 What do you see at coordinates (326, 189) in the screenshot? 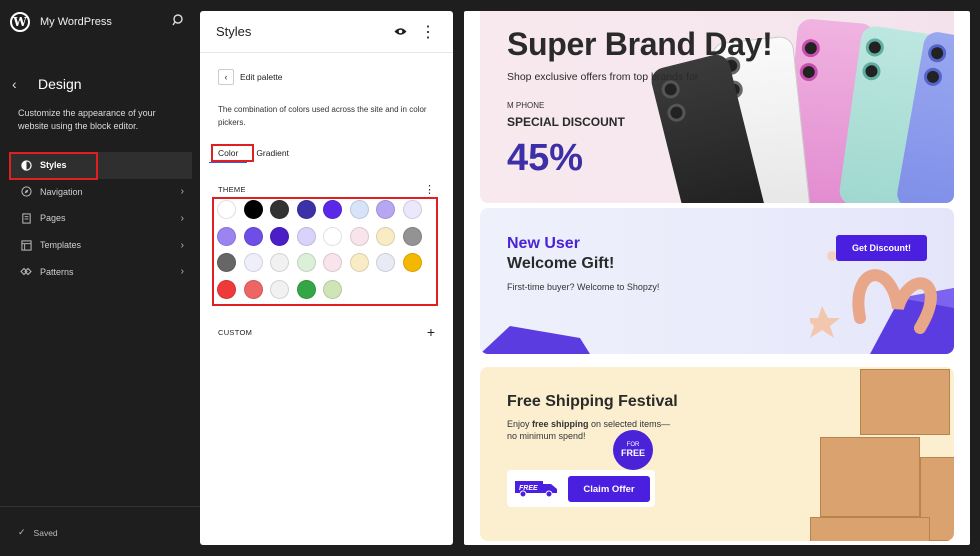
I see `theme-section-header: THEME ⋮` at bounding box center [326, 189].